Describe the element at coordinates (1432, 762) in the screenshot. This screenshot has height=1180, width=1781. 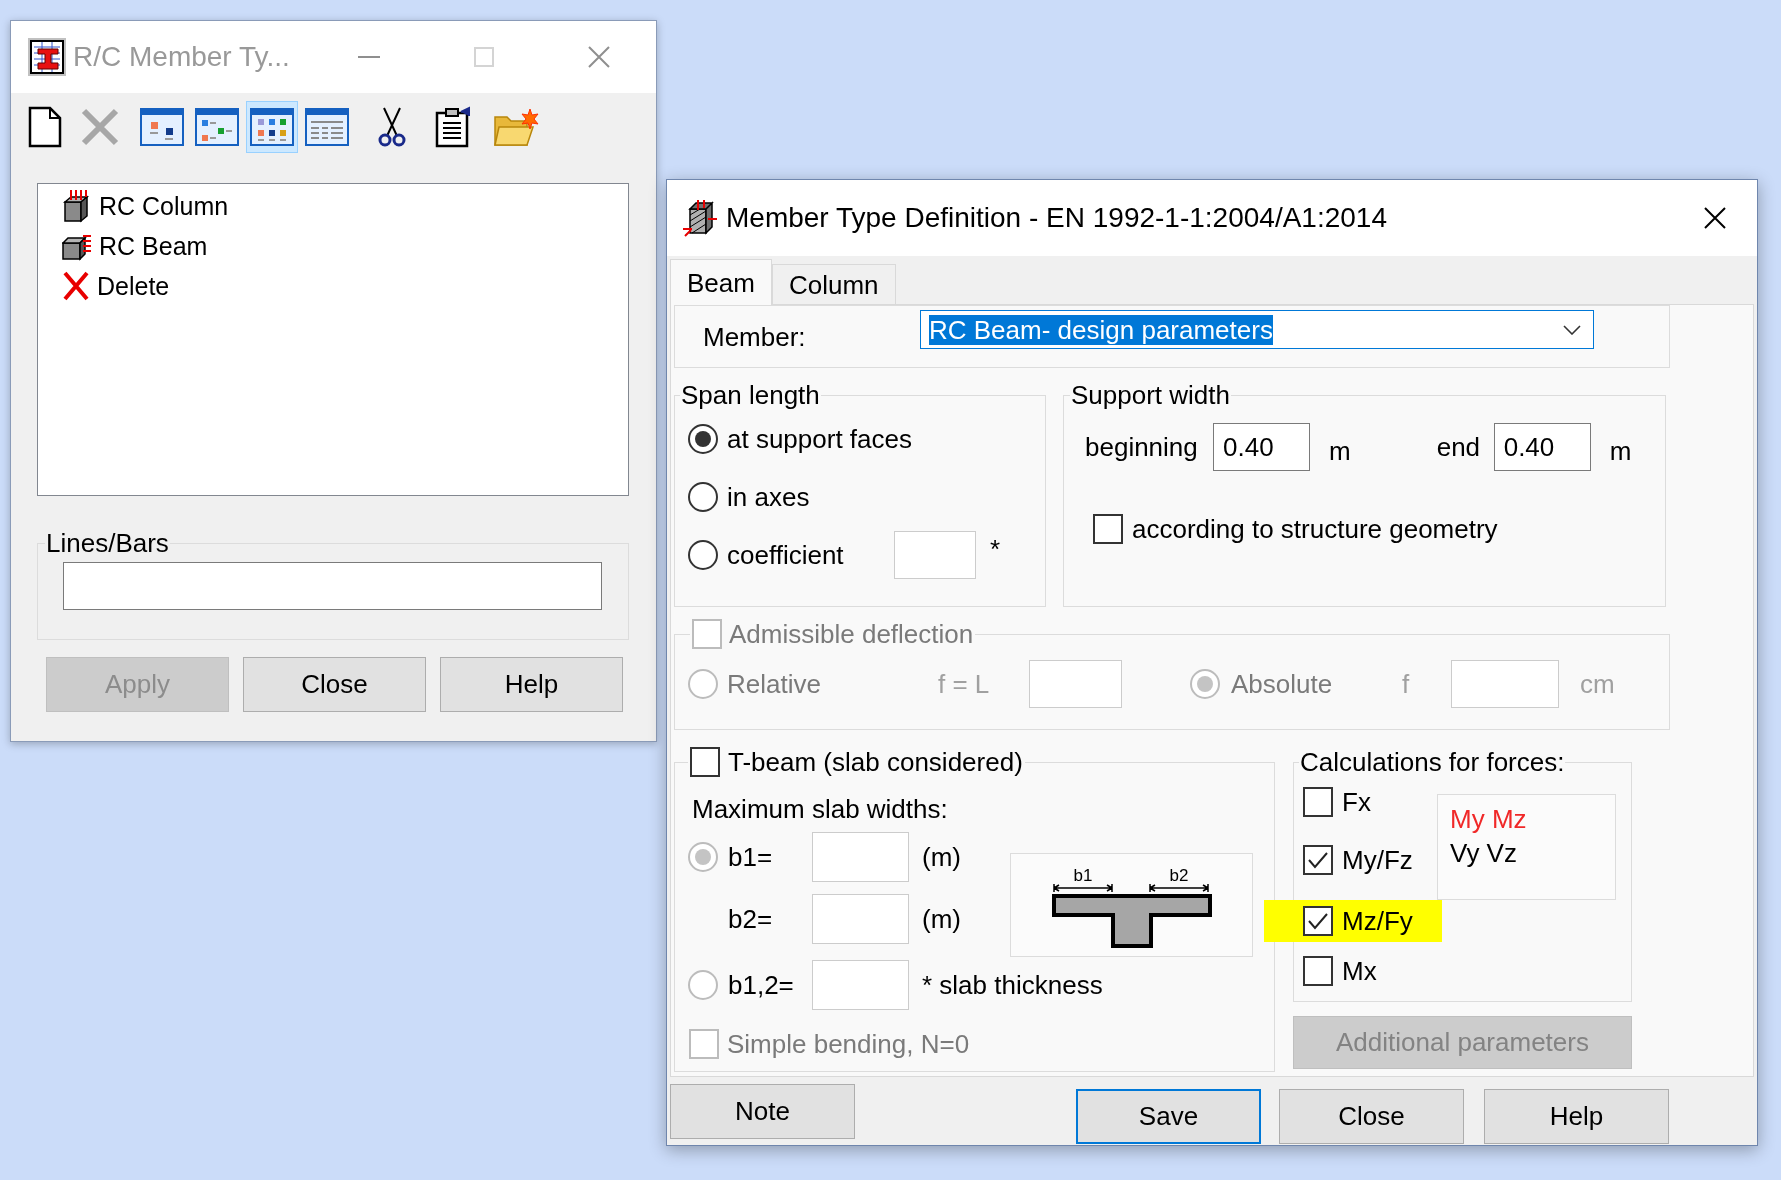
I see `group-label: Calculations for forces:` at that location.